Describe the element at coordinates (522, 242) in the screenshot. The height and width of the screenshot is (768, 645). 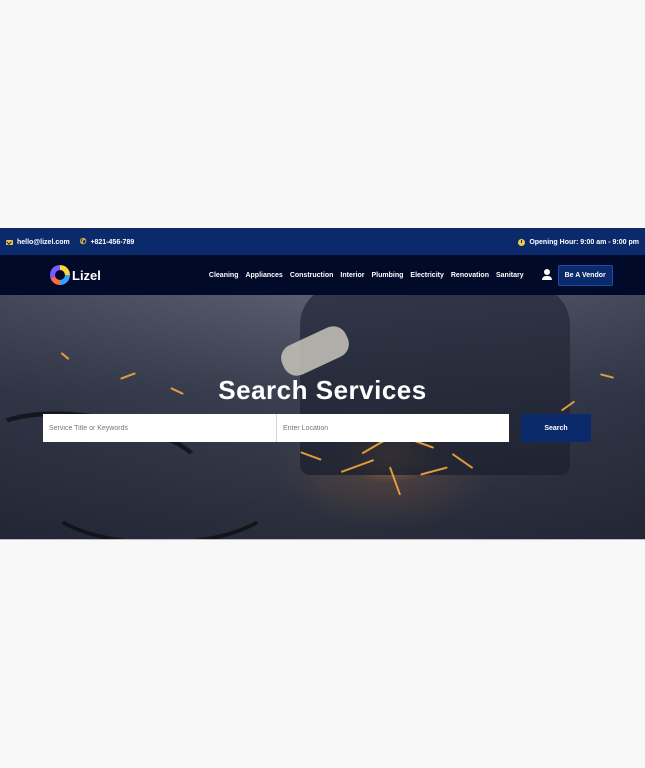
I see `clock-icon` at that location.